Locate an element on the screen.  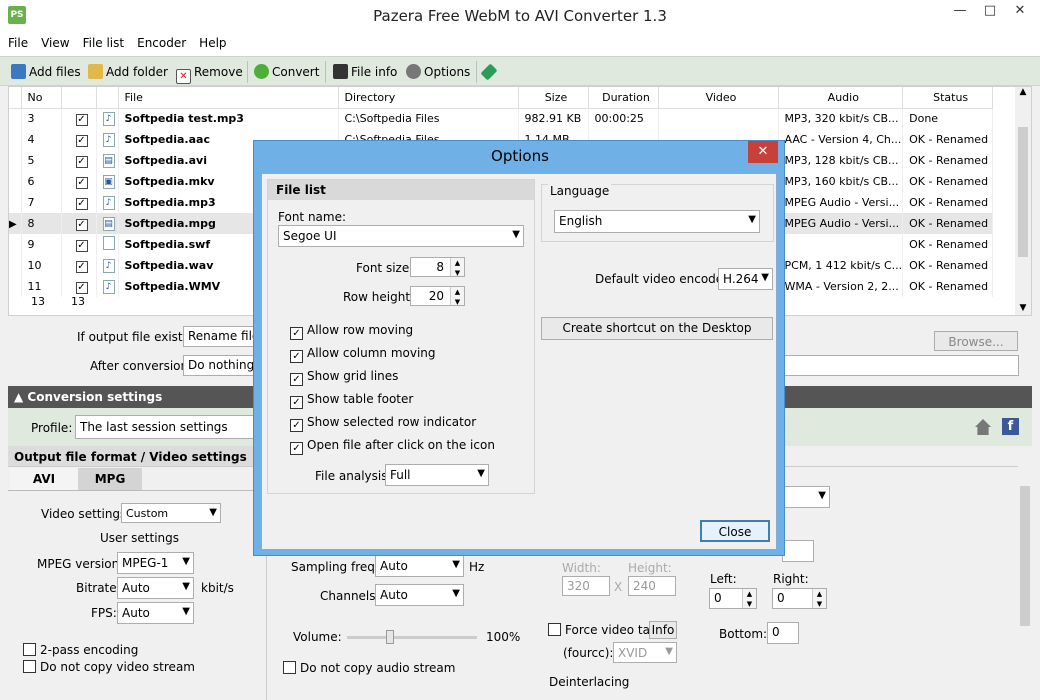
channels-select: Auto ▼ is located at coordinates (419, 595).